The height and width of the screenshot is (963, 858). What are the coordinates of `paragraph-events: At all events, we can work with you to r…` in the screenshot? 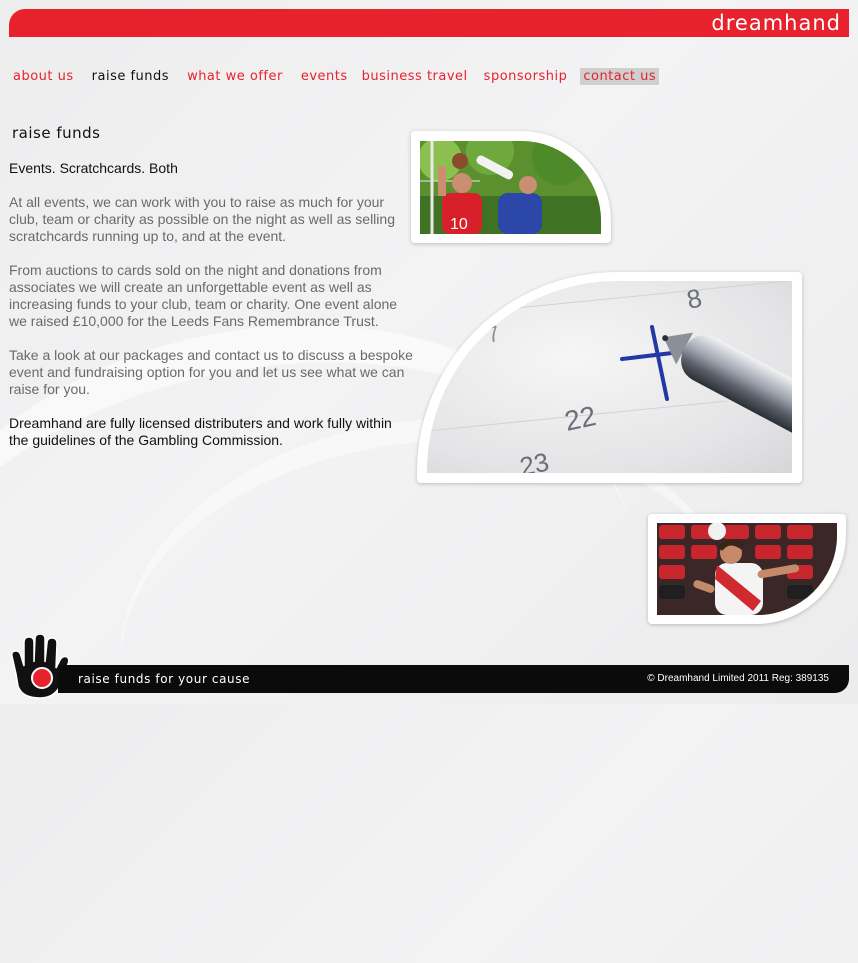 It's located at (202, 219).